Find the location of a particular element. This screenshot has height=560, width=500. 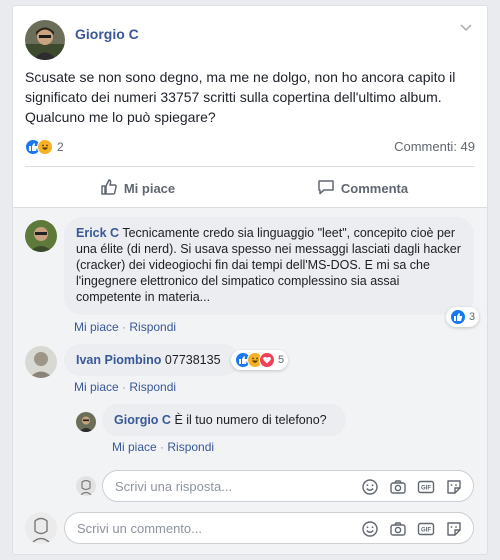

comment-button: Commenta is located at coordinates (362, 188).